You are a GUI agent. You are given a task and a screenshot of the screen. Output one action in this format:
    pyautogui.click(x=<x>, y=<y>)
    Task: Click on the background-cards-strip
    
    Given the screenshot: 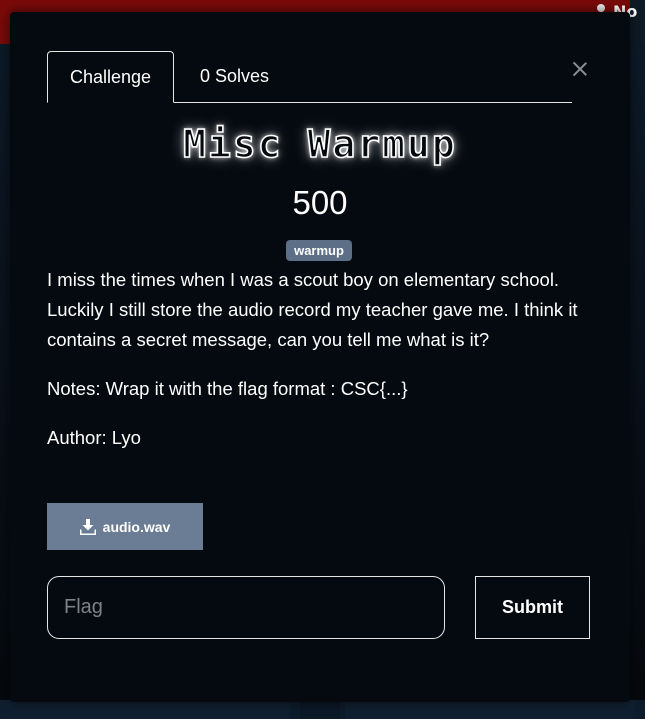 What is the action you would take?
    pyautogui.click(x=322, y=709)
    